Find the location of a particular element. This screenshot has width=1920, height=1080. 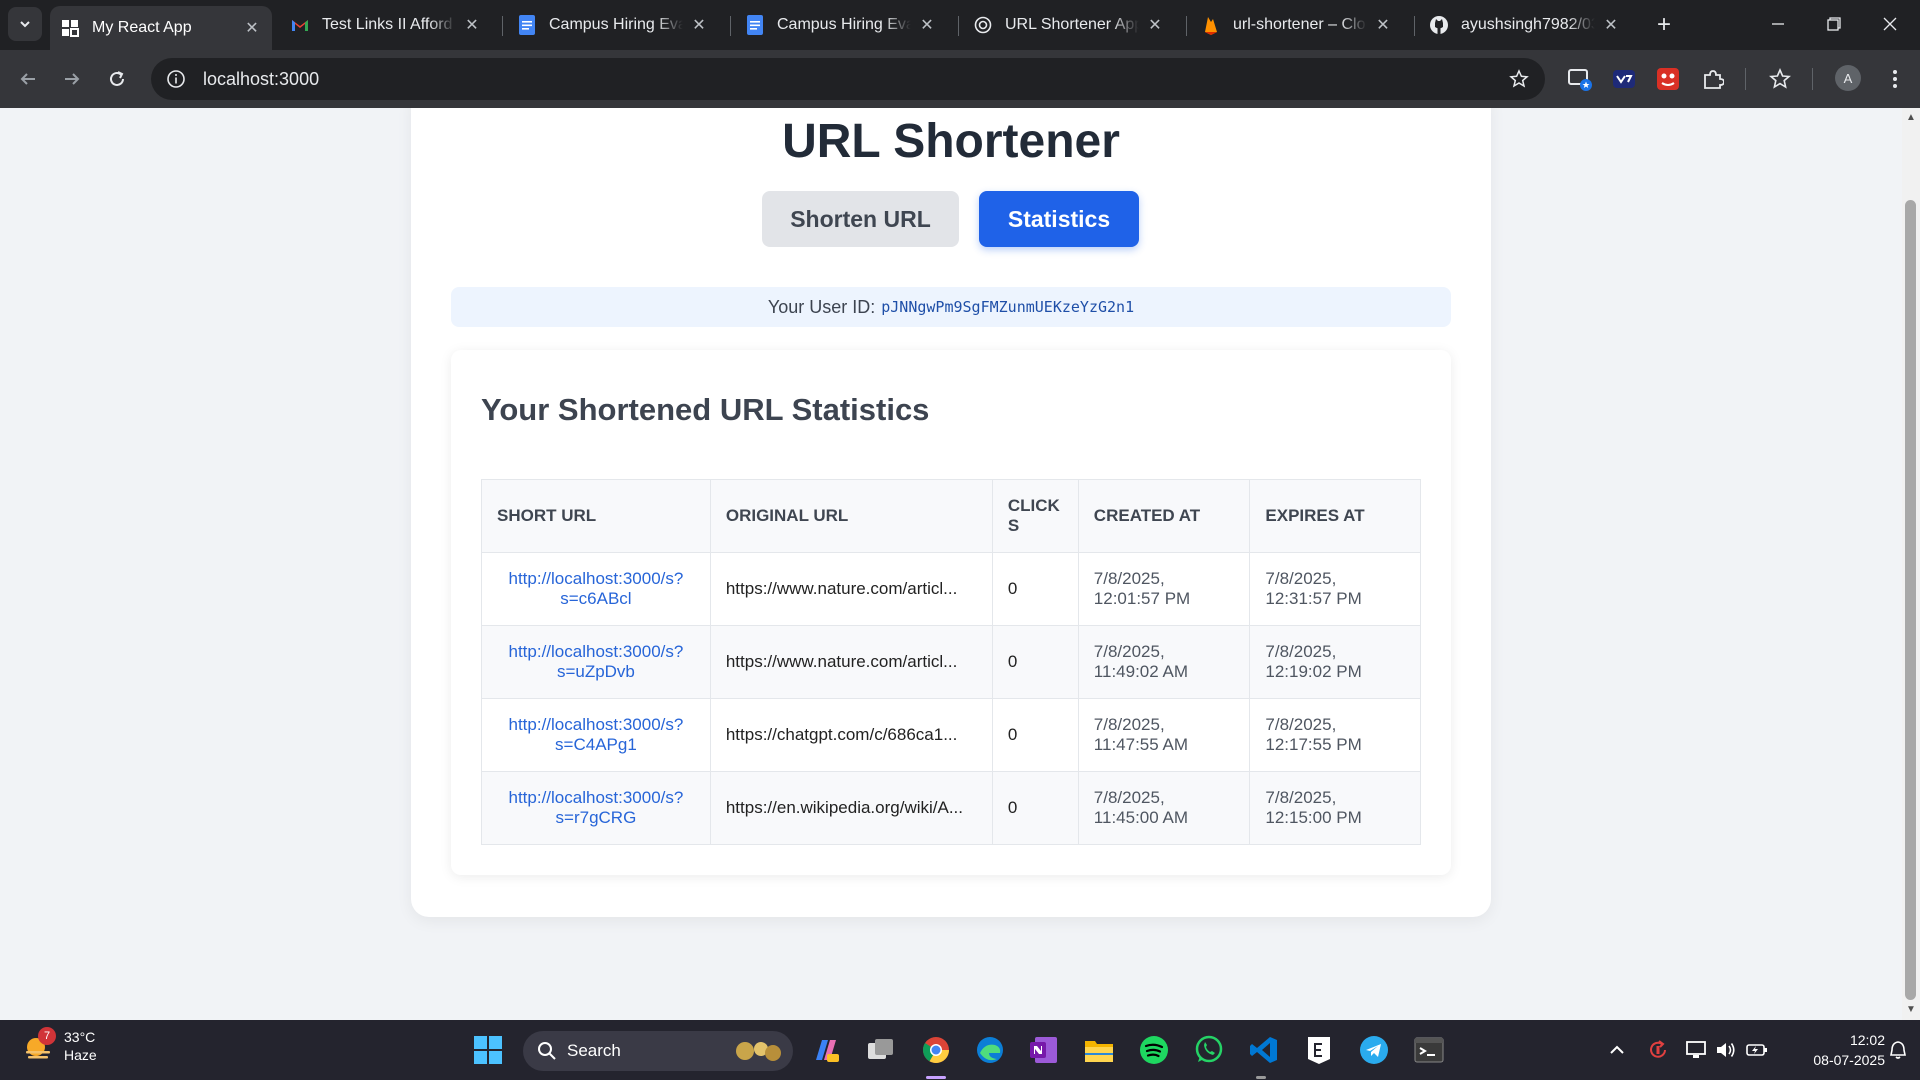

show-hidden-icons-chevron-up-icon is located at coordinates (1617, 1050).